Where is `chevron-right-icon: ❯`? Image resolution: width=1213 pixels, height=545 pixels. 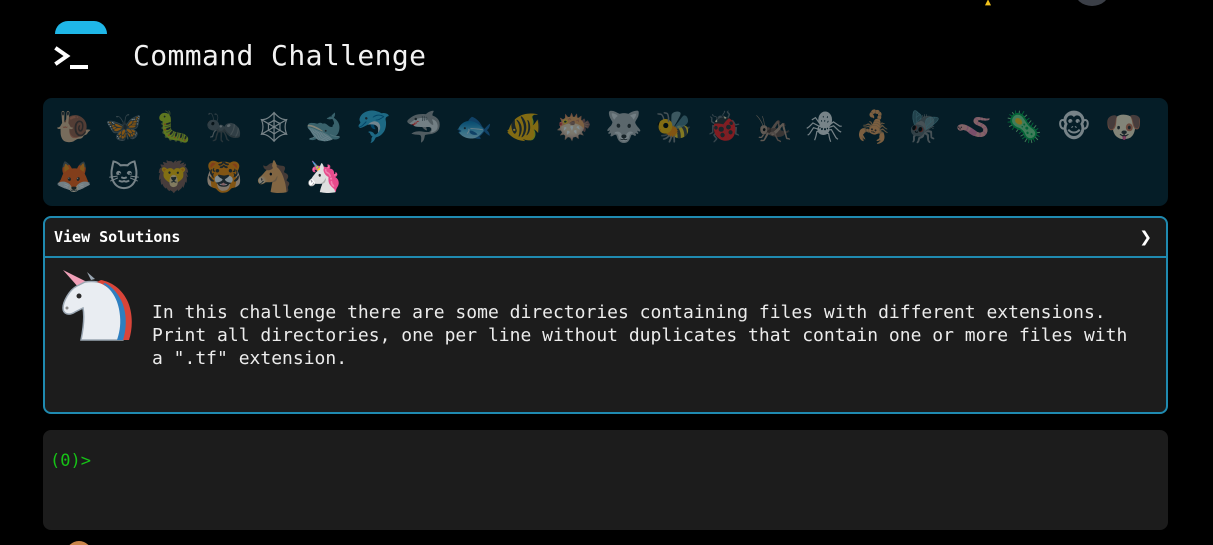
chevron-right-icon: ❯ is located at coordinates (1145, 237).